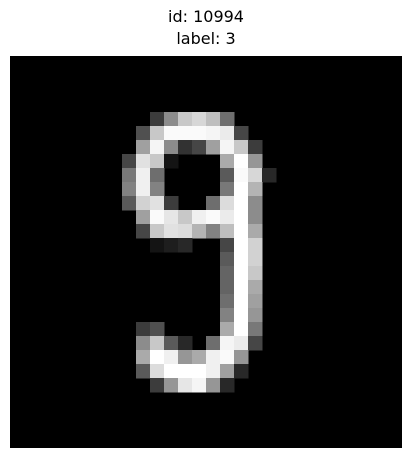  What do you see at coordinates (206, 38) in the screenshot?
I see `class-label: label: 3` at bounding box center [206, 38].